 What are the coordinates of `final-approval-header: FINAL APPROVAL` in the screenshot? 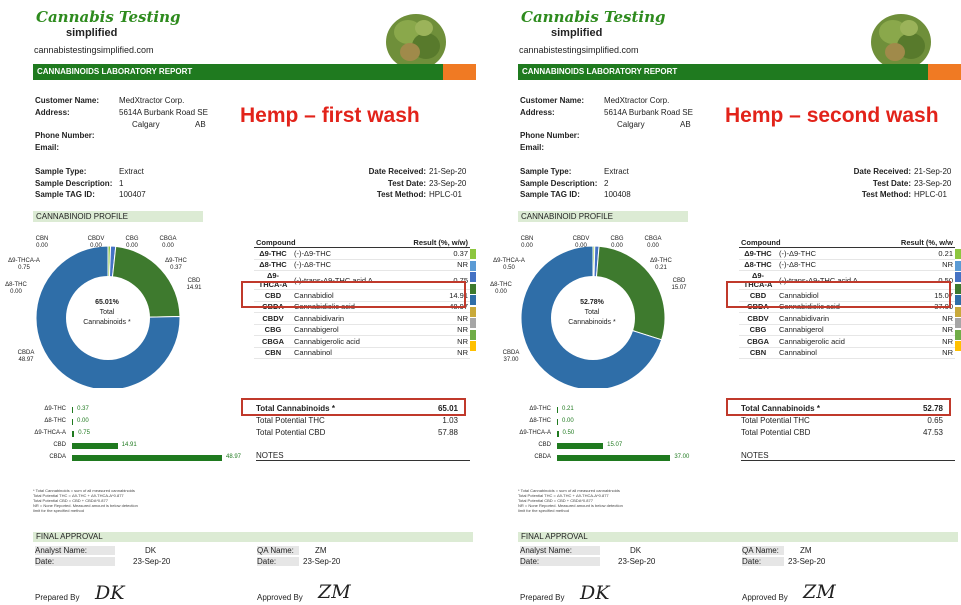 It's located at (253, 537).